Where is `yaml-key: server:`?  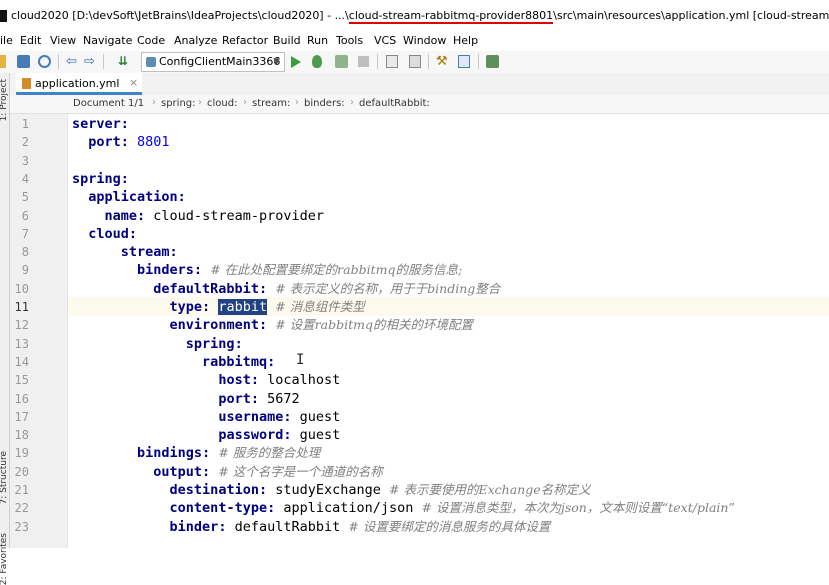 yaml-key: server: is located at coordinates (100, 124).